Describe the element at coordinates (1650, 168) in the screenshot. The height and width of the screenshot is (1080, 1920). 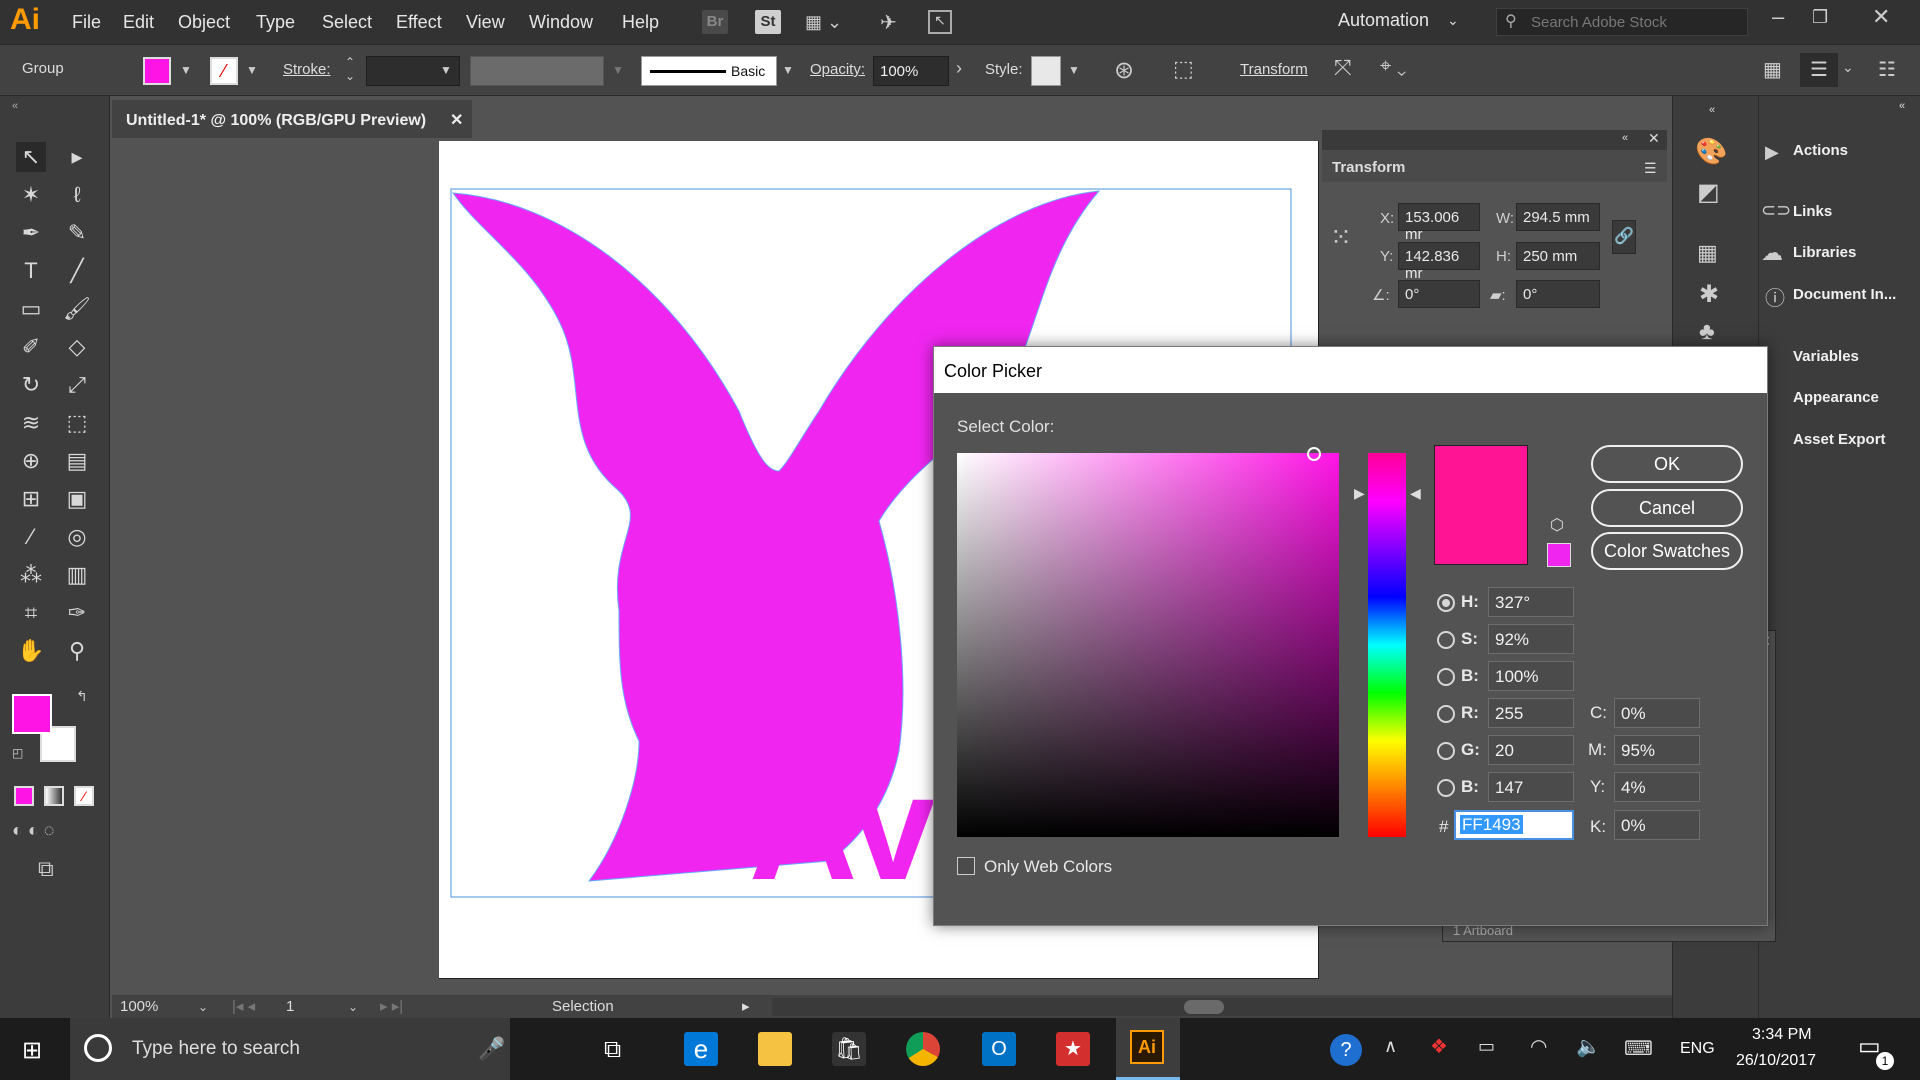
I see `panel-menu-icon: ☰` at that location.